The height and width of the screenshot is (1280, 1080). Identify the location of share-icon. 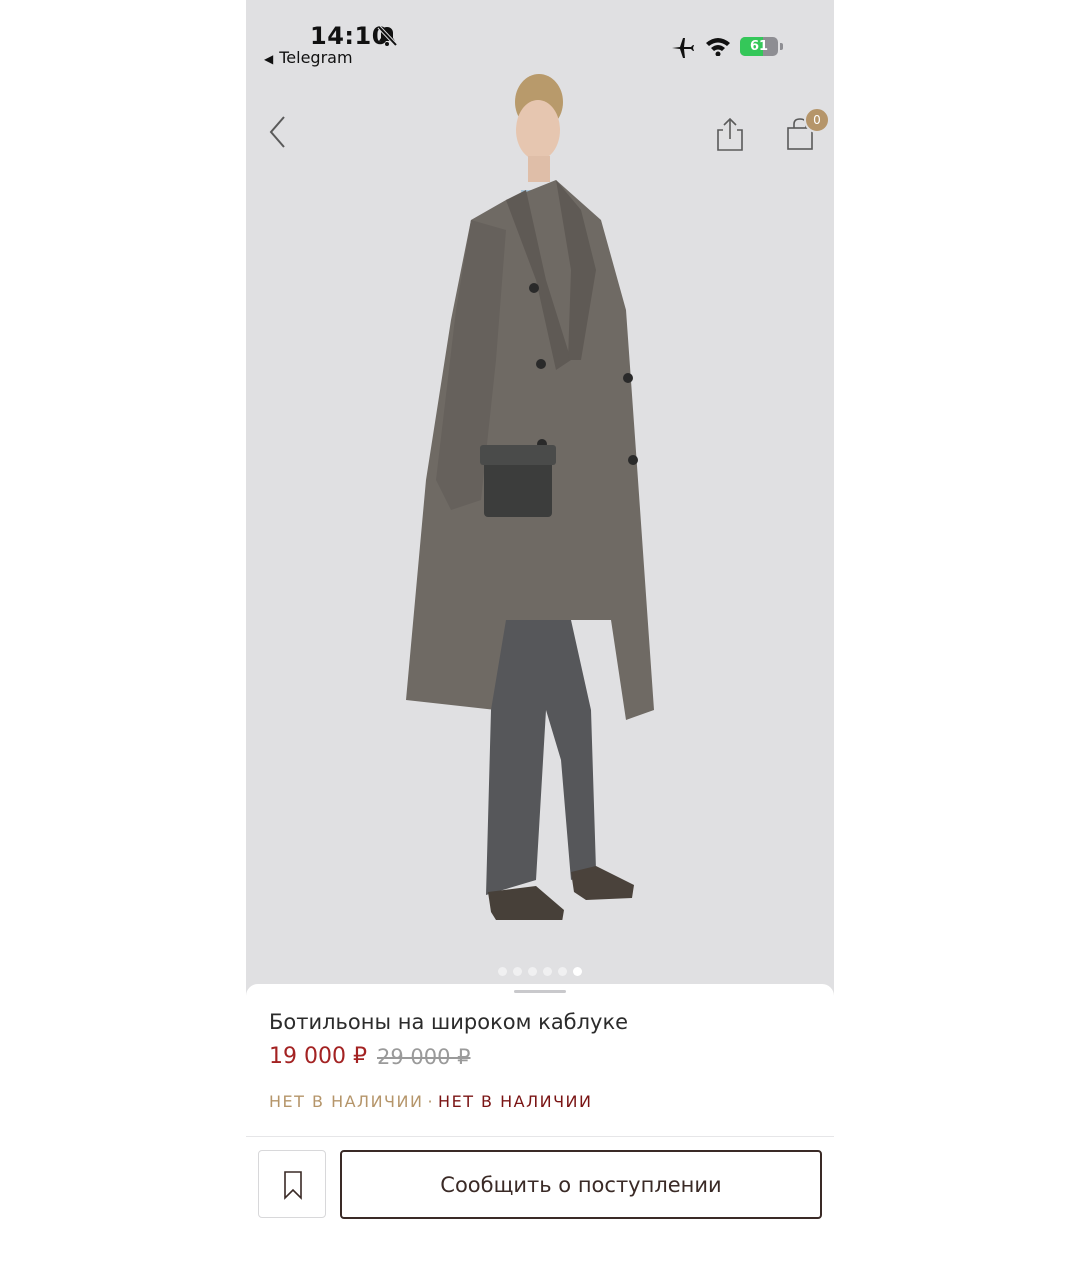
(730, 134).